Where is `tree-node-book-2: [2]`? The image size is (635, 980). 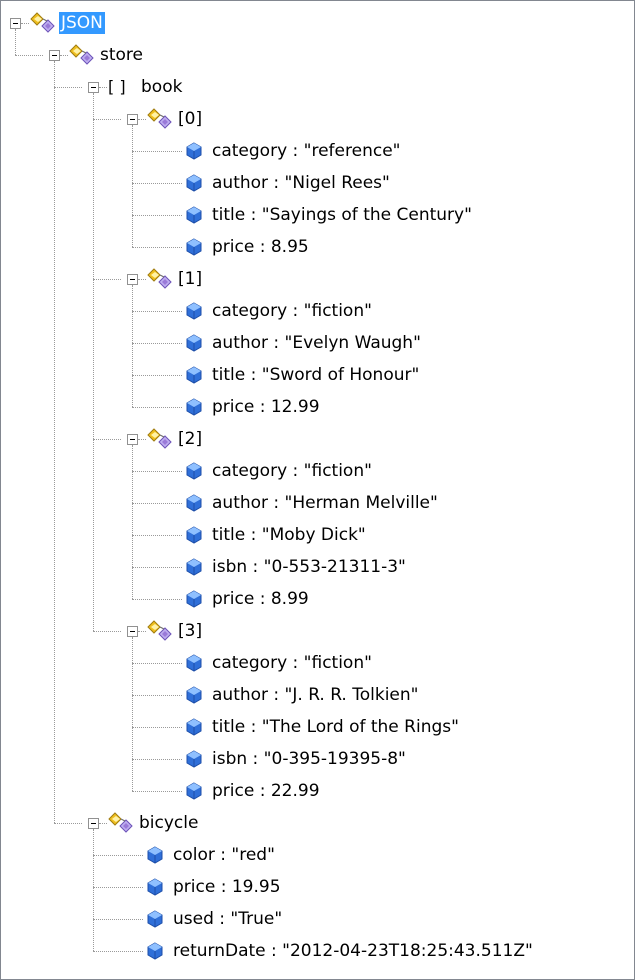
tree-node-book-2: [2] is located at coordinates (190, 439).